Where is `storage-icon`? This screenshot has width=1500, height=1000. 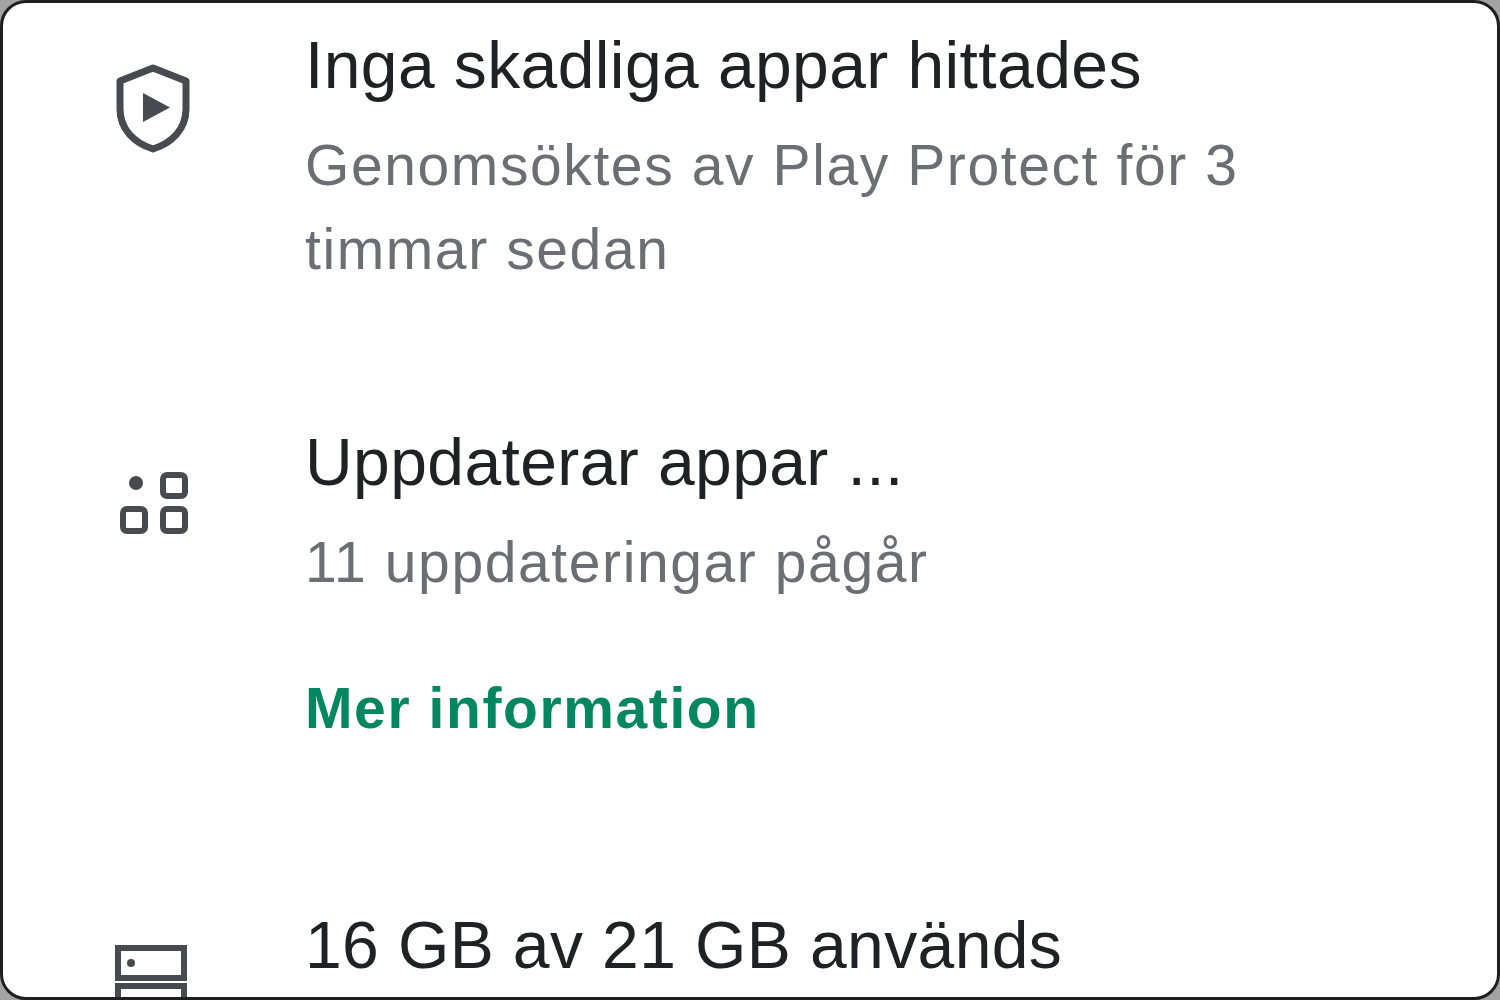
storage-icon is located at coordinates (151, 971).